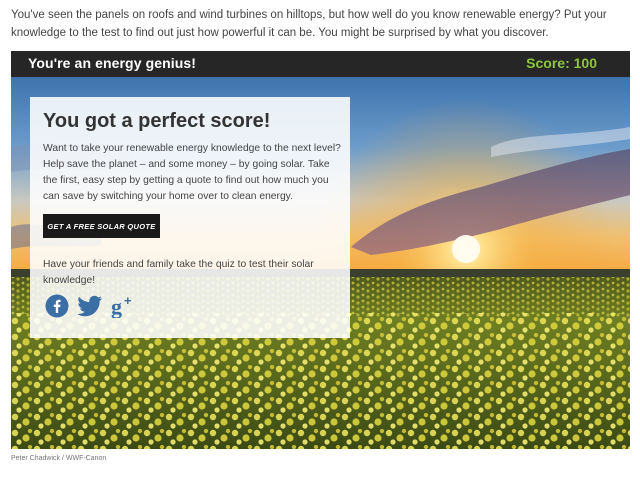 Image resolution: width=640 pixels, height=480 pixels. Describe the element at coordinates (157, 121) in the screenshot. I see `result-heading: You got a perfect score!` at that location.